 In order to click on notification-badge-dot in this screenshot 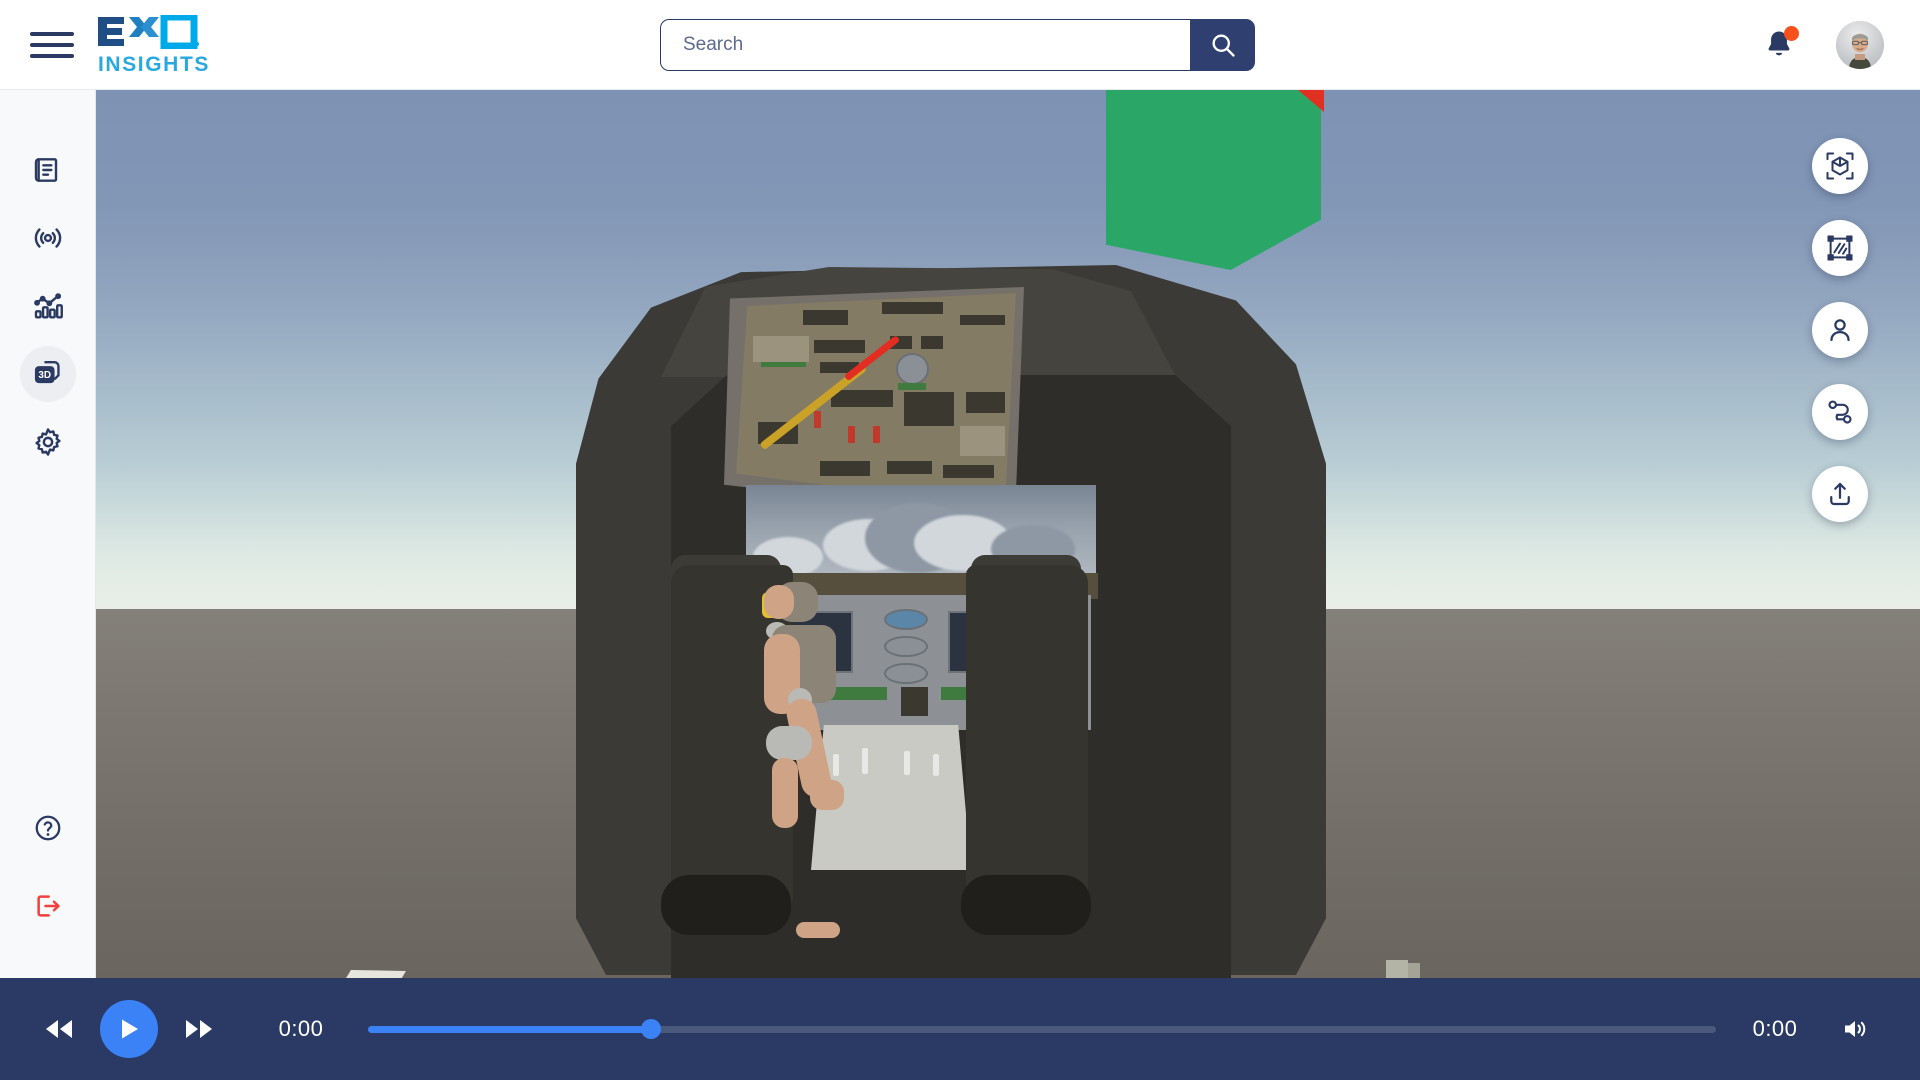, I will do `click(1791, 33)`.